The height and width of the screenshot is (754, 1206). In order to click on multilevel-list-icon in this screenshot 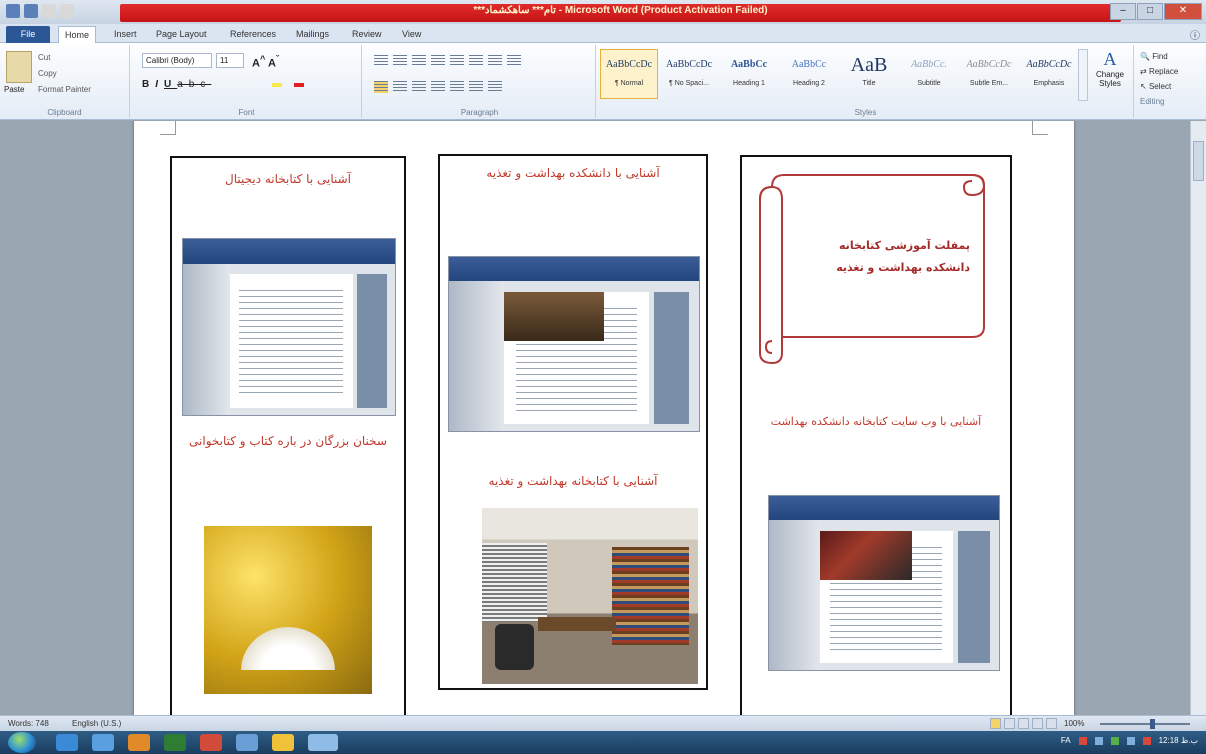, I will do `click(419, 61)`.